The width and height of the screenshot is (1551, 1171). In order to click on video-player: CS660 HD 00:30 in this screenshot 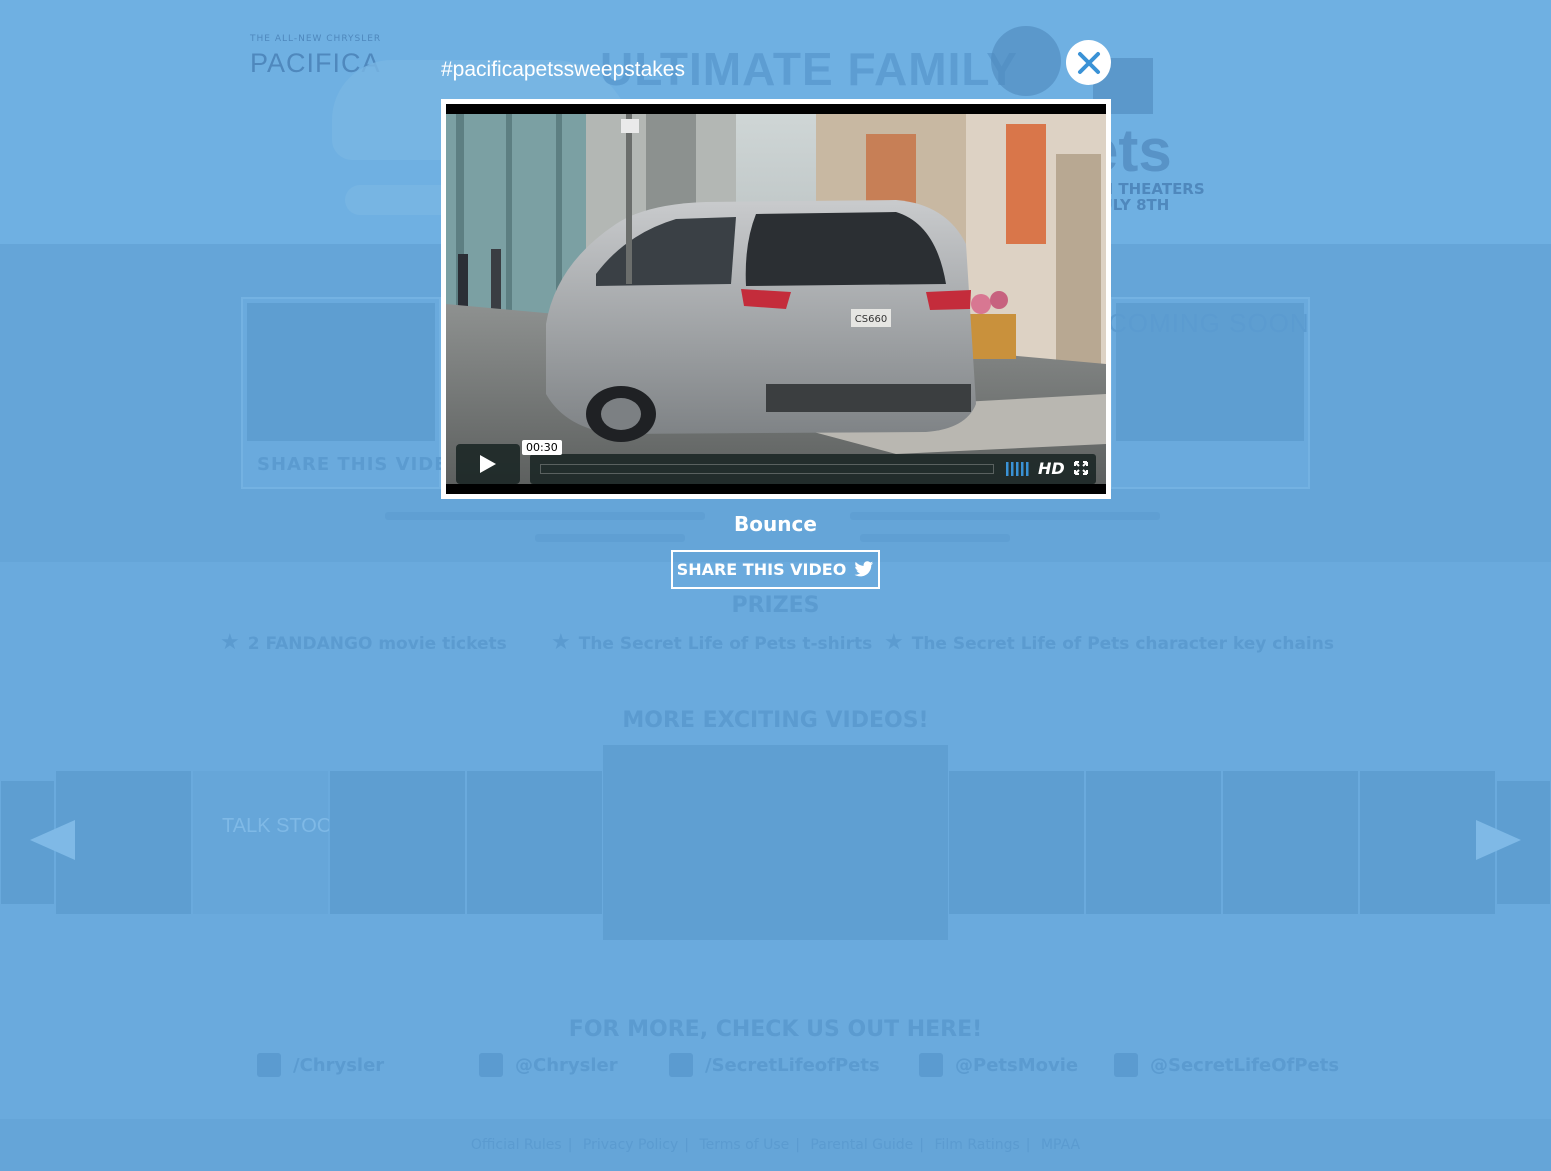, I will do `click(776, 299)`.